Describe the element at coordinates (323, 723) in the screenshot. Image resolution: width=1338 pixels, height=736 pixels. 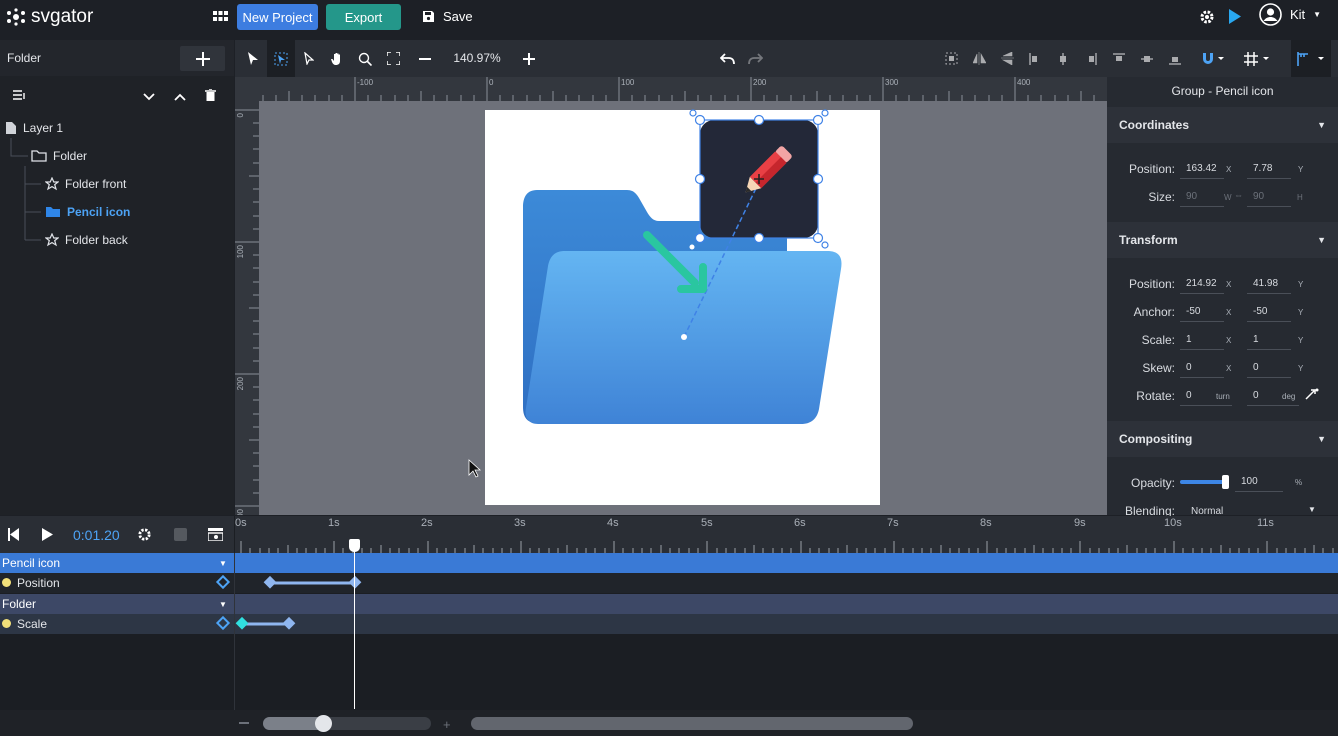
I see `timeline-zoom-handle` at that location.